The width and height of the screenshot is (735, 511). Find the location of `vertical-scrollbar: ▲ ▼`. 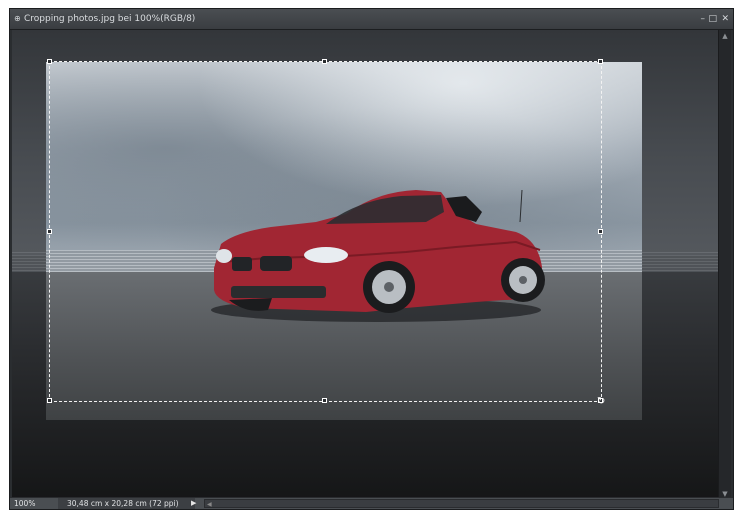

vertical-scrollbar: ▲ ▼ is located at coordinates (724, 265).